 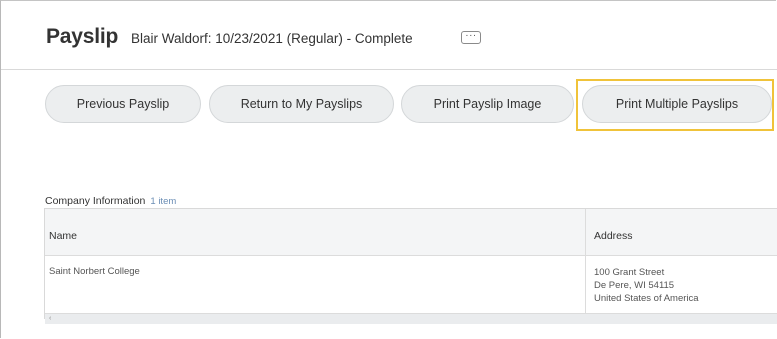 What do you see at coordinates (95, 201) in the screenshot?
I see `section-title-label: Company Information` at bounding box center [95, 201].